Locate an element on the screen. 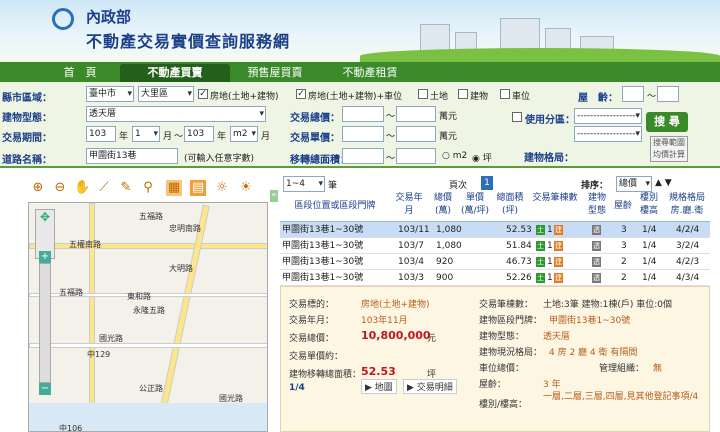 The height and width of the screenshot is (432, 720). unit-m2-radio: ○ m2 is located at coordinates (454, 156).